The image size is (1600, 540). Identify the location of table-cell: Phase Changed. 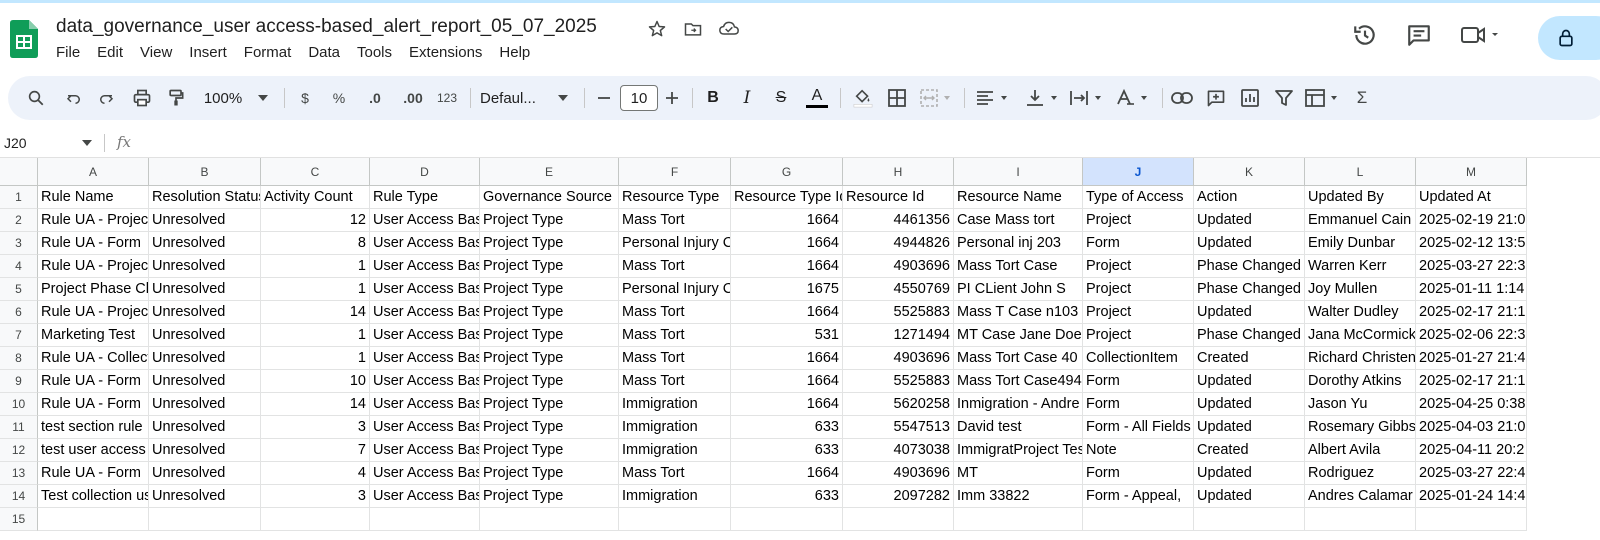
(1249, 289).